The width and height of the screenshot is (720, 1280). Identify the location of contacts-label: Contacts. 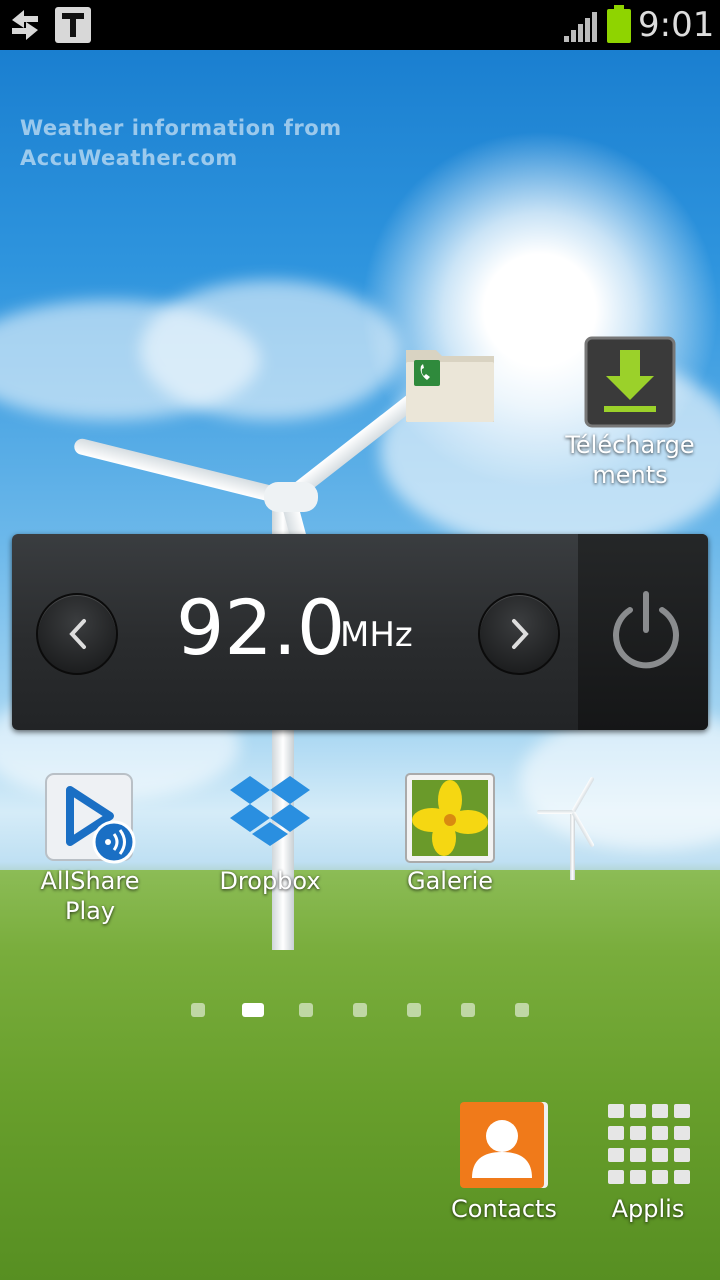
(504, 1209).